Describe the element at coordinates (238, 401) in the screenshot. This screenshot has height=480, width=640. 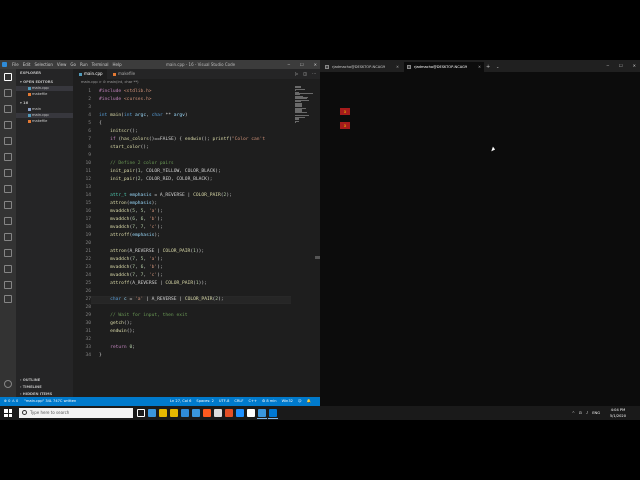
I see `status-item: CRLF` at that location.